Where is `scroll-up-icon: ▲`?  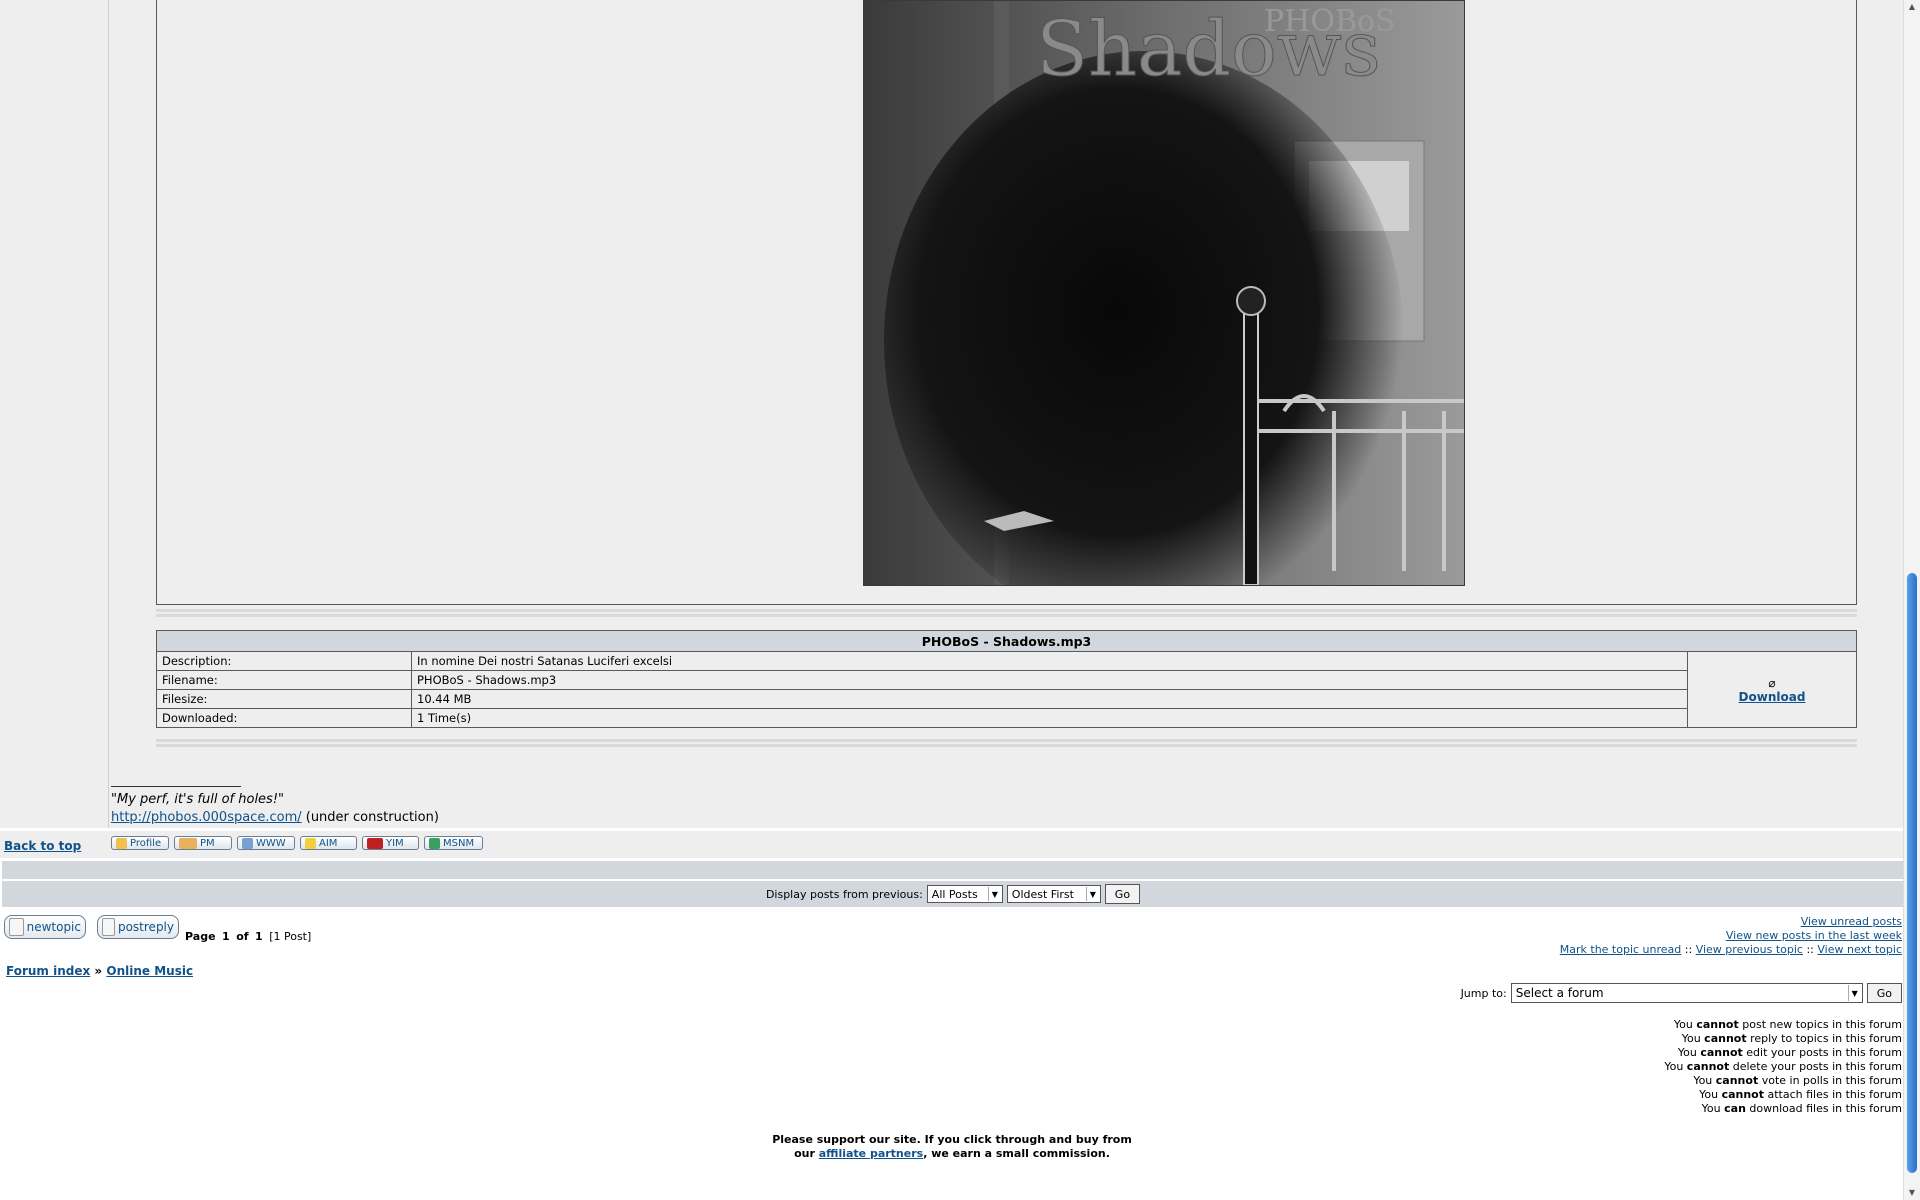 scroll-up-icon: ▲ is located at coordinates (1912, 7).